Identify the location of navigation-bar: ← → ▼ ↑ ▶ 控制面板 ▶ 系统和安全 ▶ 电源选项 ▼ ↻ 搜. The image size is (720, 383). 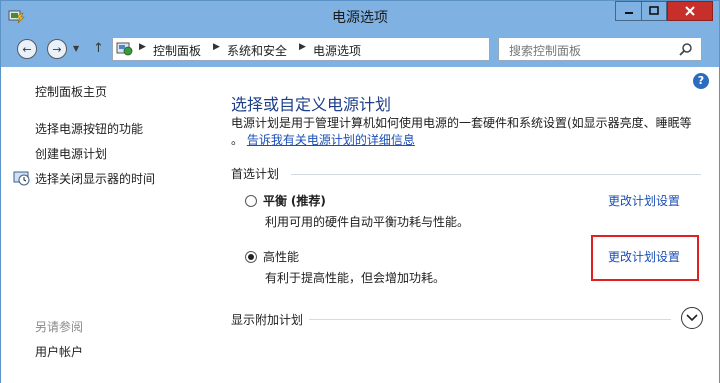
(360, 49).